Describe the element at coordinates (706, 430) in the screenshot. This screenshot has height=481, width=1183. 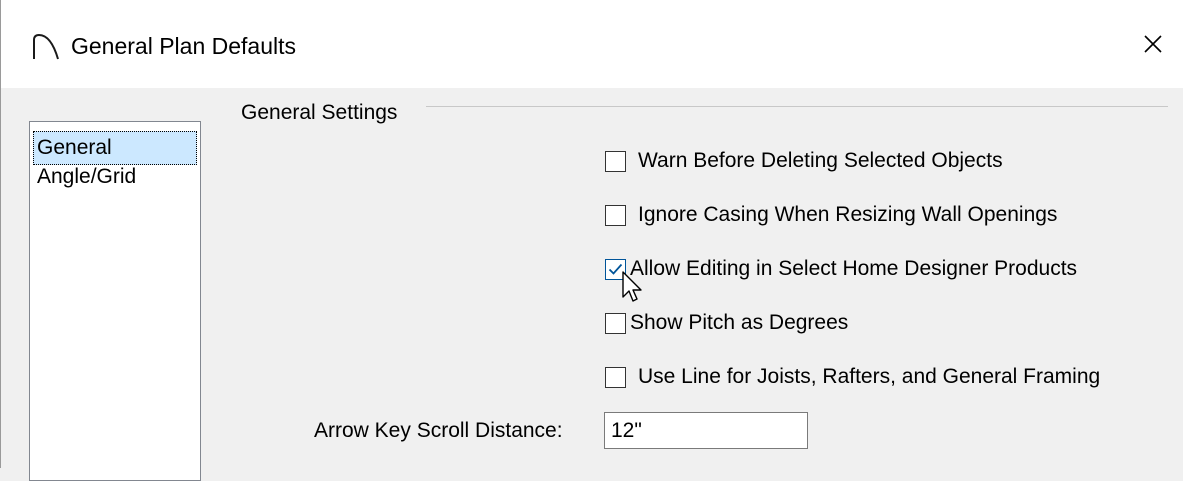
I see `scroll-distance-input` at that location.